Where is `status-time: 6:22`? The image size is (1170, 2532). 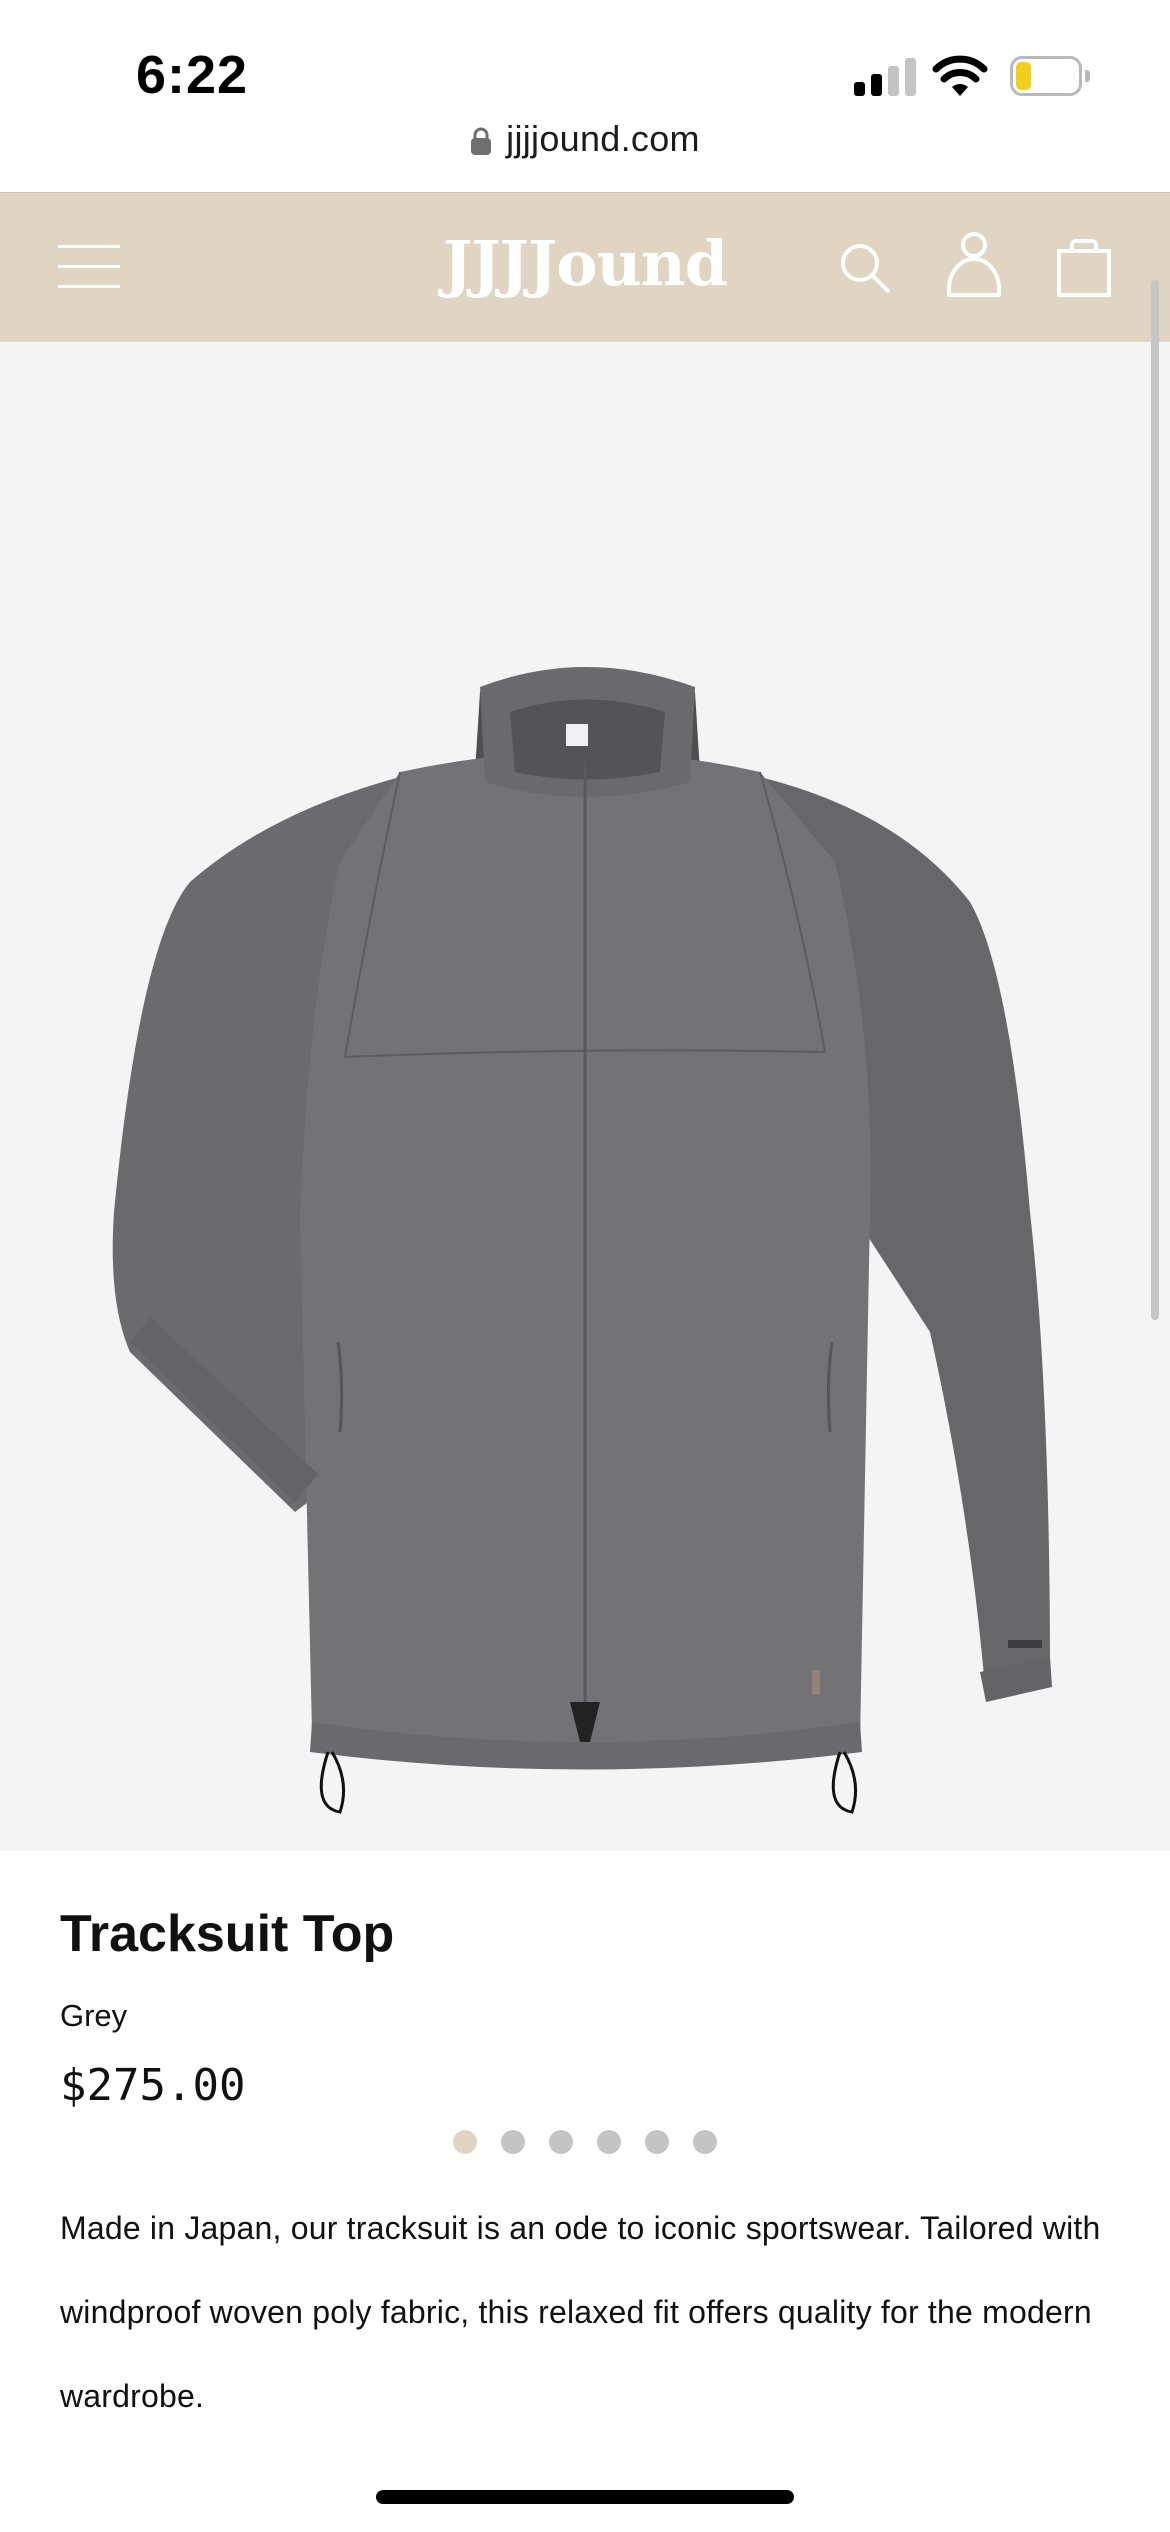 status-time: 6:22 is located at coordinates (192, 75).